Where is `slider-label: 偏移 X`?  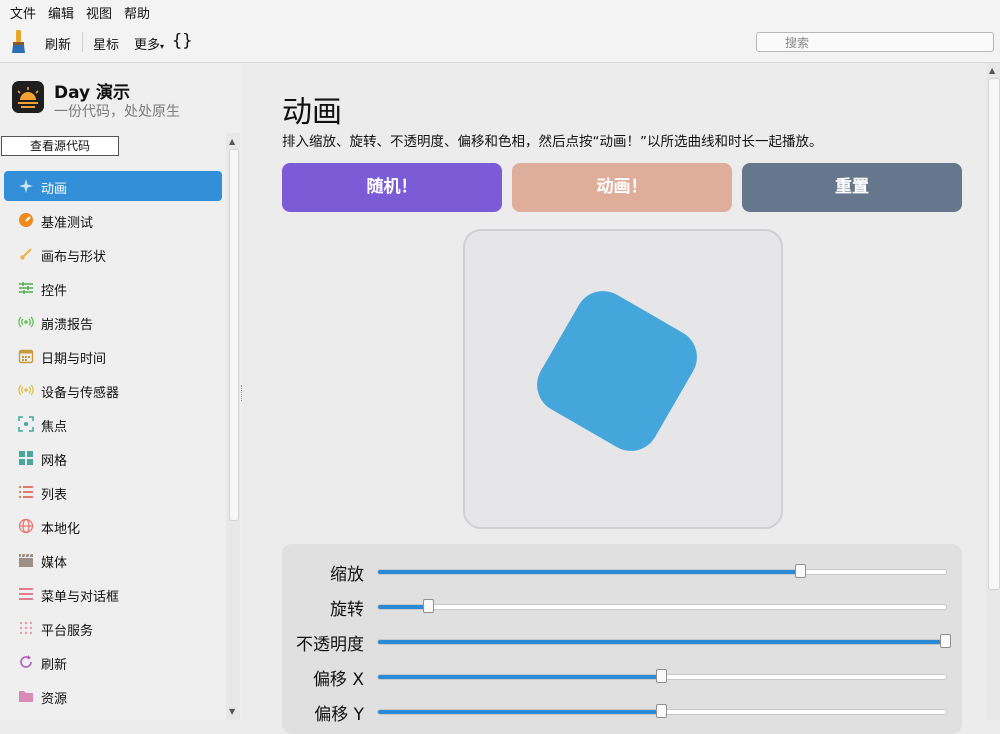 slider-label: 偏移 X is located at coordinates (338, 680).